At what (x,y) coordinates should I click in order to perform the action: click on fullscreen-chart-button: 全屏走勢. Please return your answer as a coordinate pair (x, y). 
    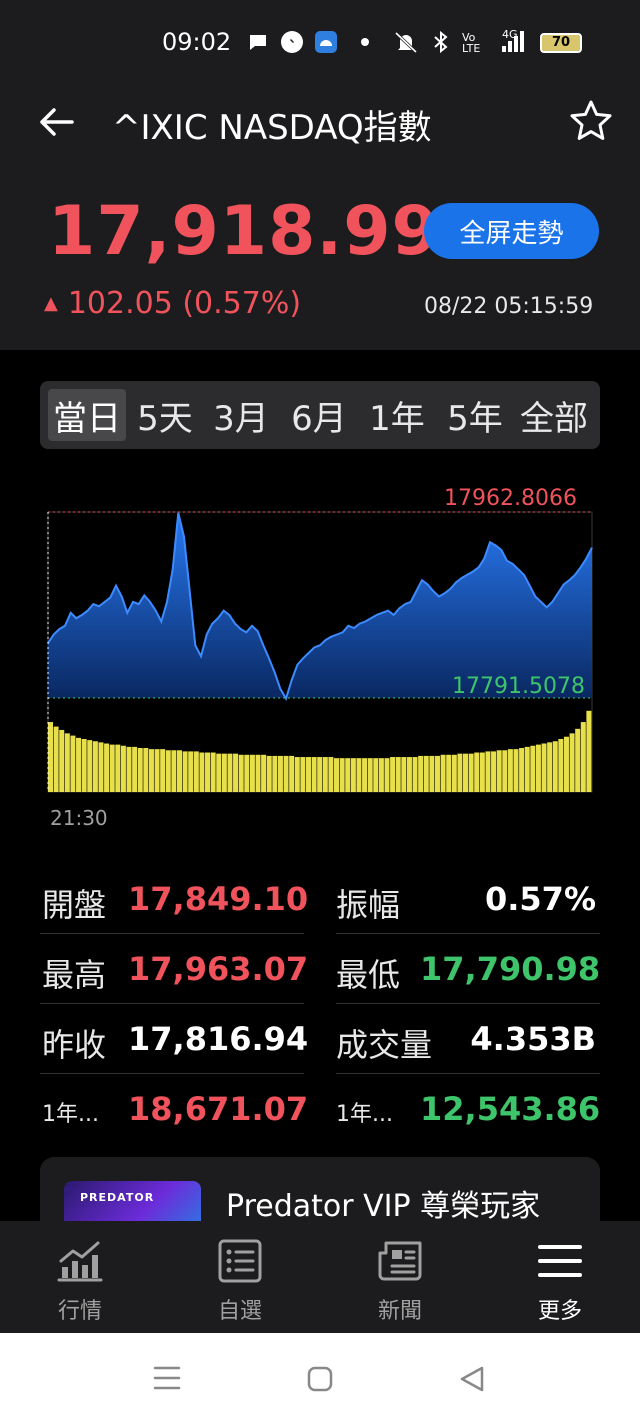
    Looking at the image, I should click on (511, 231).